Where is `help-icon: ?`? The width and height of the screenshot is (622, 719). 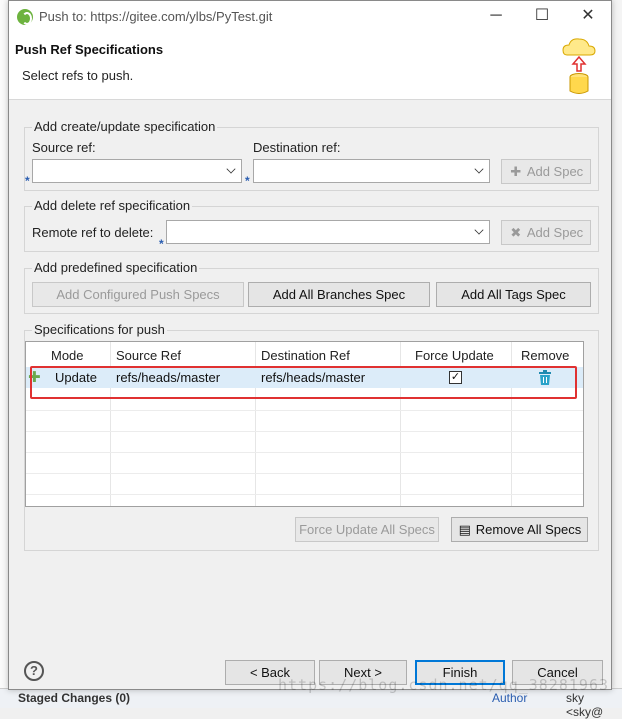 help-icon: ? is located at coordinates (34, 671).